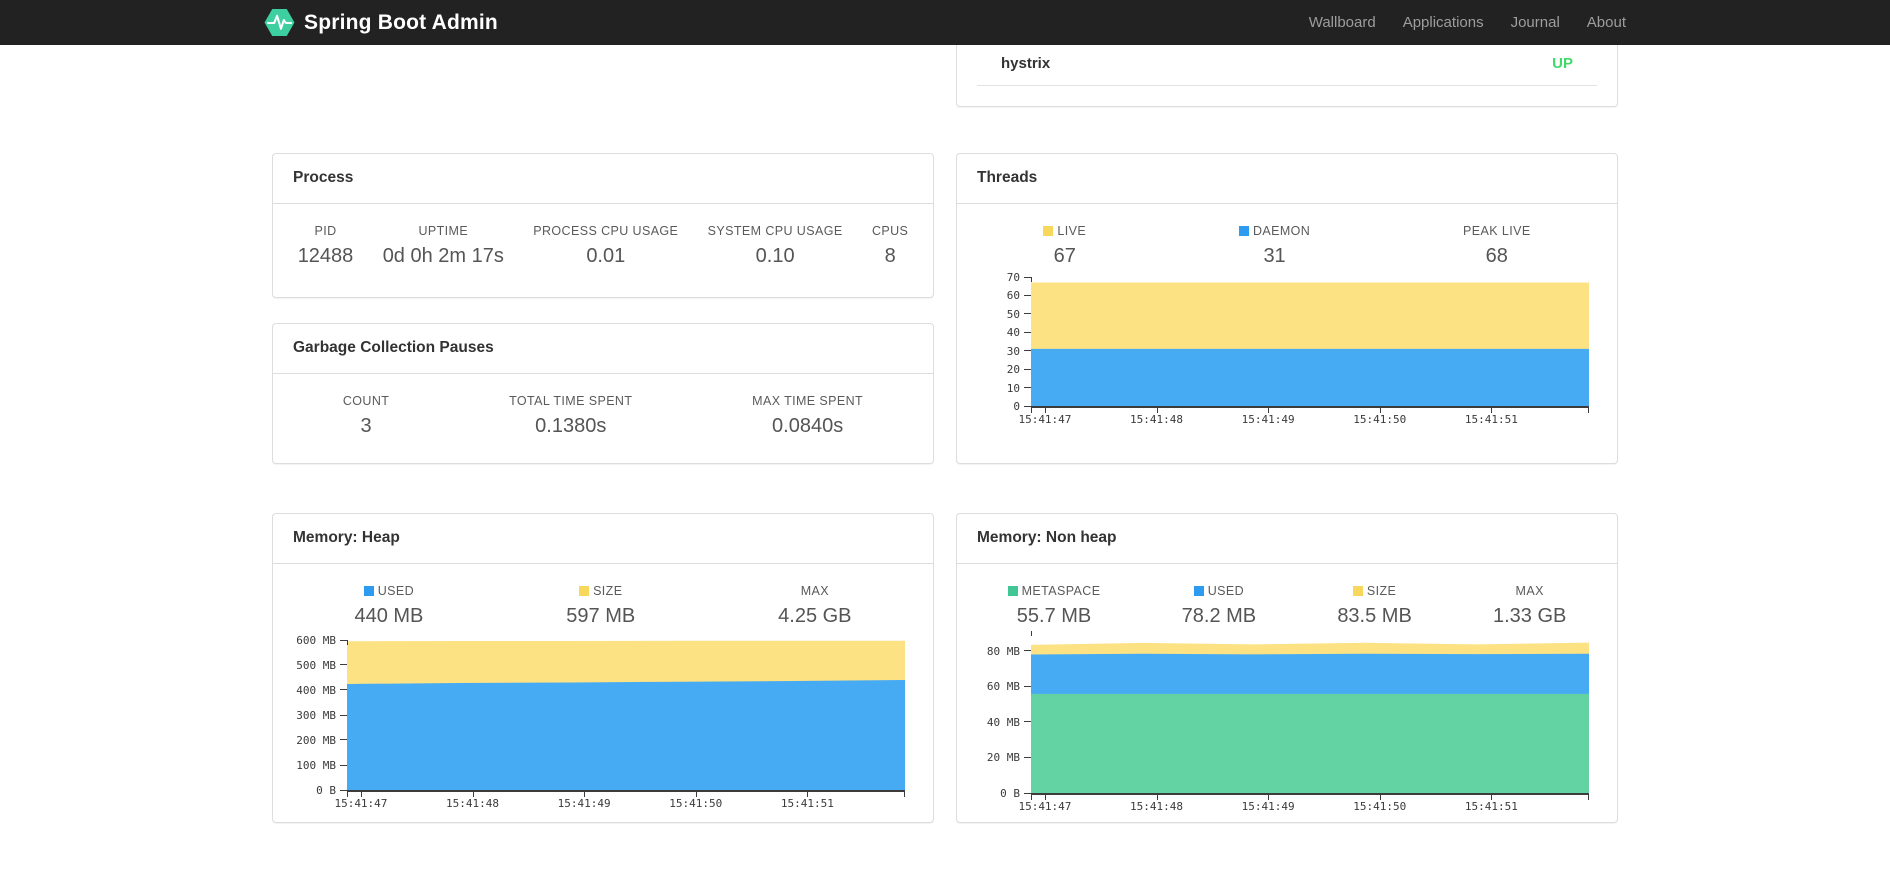 The width and height of the screenshot is (1890, 892). Describe the element at coordinates (1529, 616) in the screenshot. I see `stat-value: 1.33 GB` at that location.